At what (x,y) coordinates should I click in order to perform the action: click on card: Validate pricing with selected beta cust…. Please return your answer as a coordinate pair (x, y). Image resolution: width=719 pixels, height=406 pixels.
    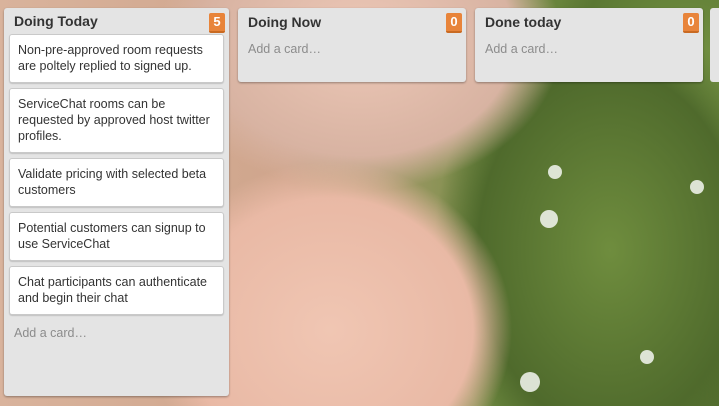
    Looking at the image, I should click on (116, 182).